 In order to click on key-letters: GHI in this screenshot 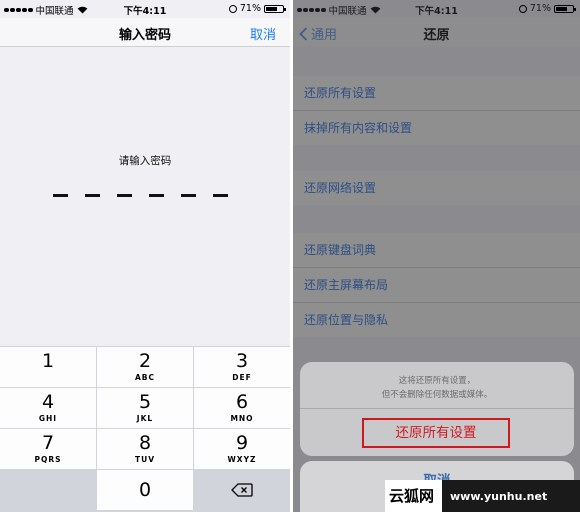, I will do `click(48, 418)`.